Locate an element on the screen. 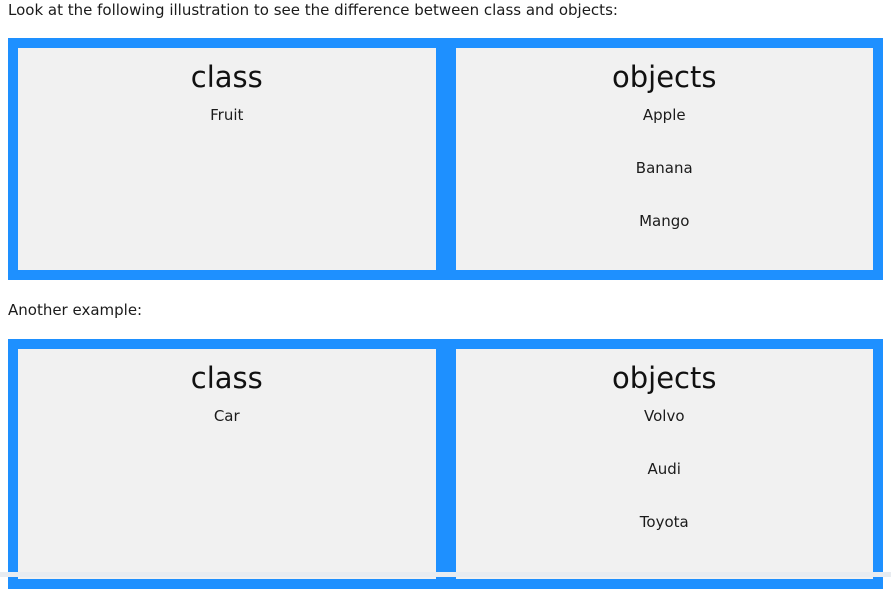  class-item: Car is located at coordinates (226, 416).